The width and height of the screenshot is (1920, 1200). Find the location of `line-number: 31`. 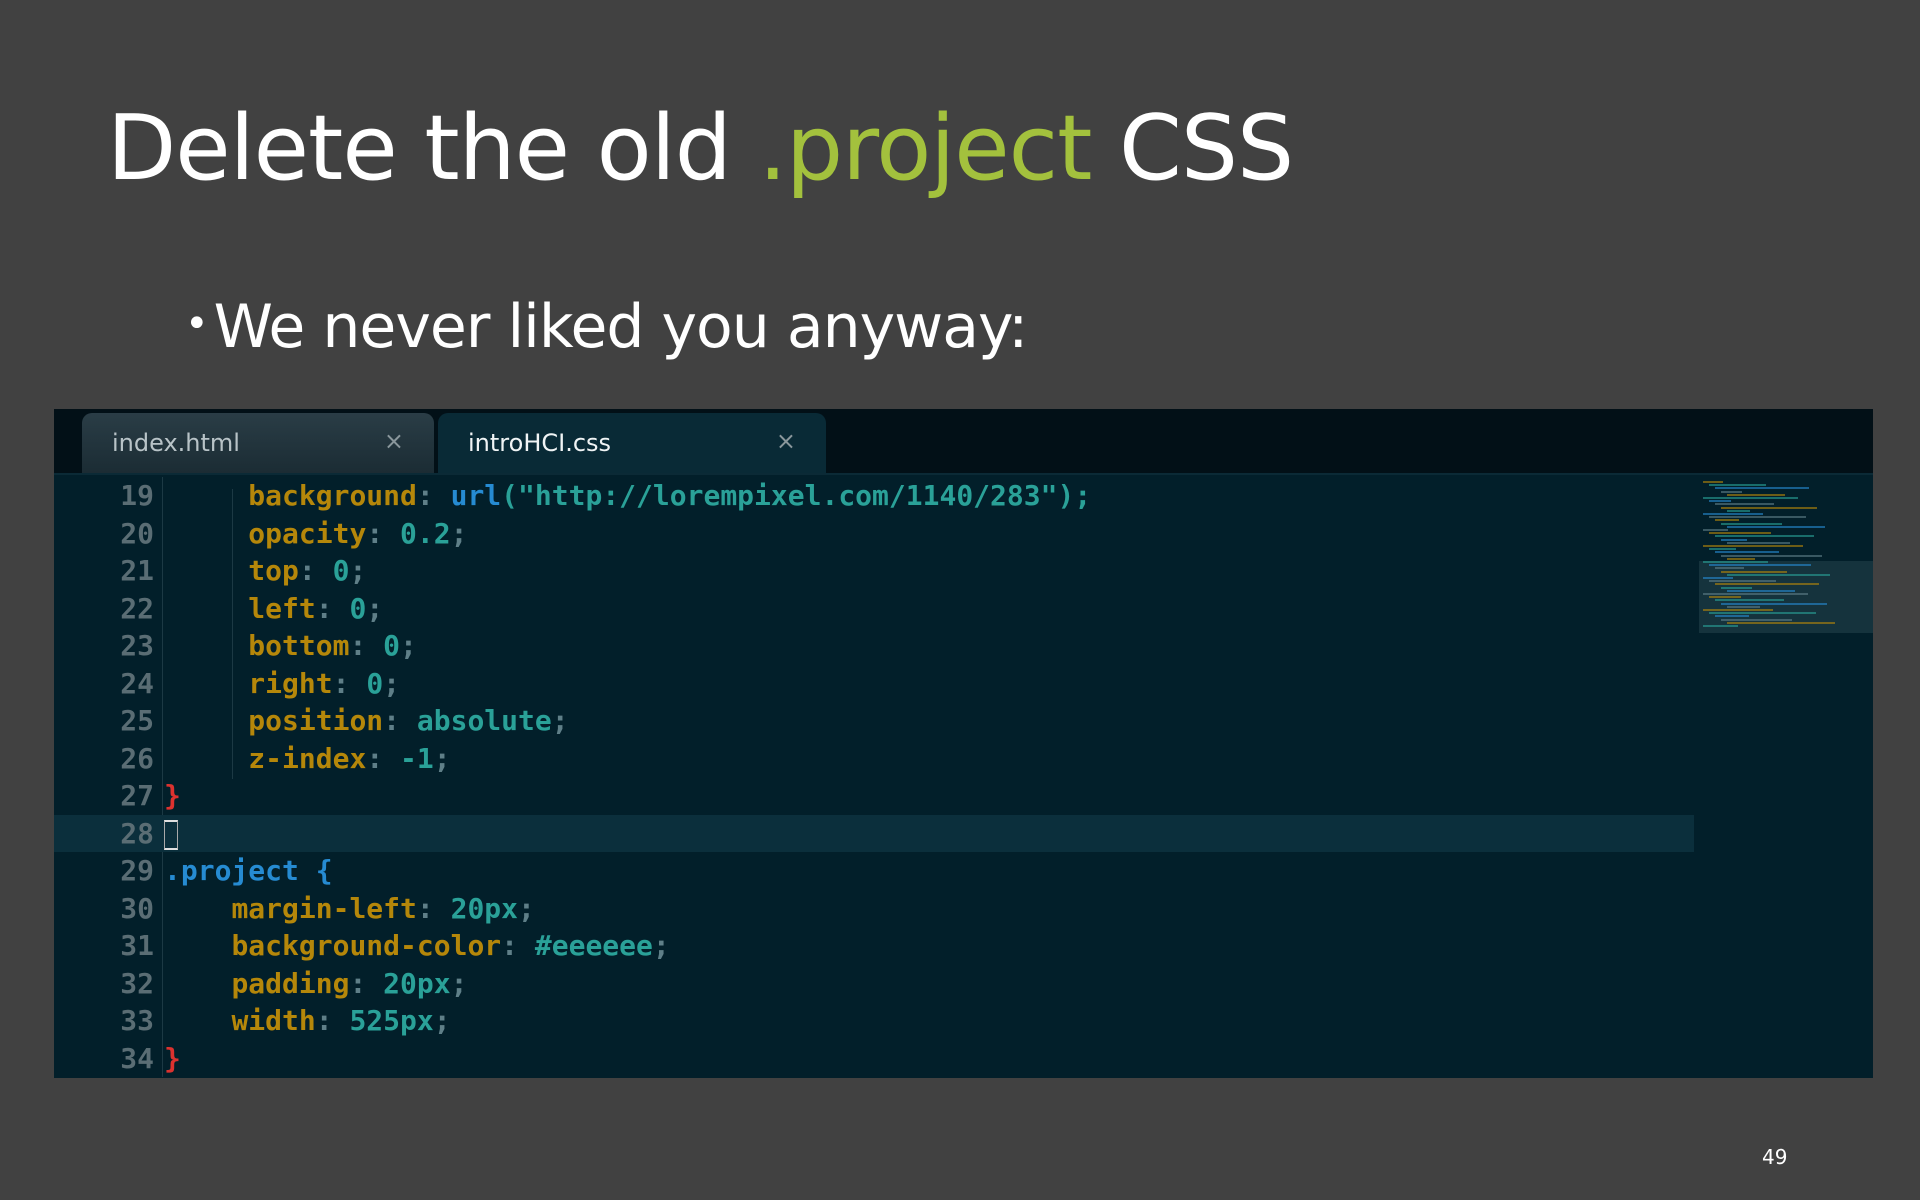

line-number: 31 is located at coordinates (137, 945).